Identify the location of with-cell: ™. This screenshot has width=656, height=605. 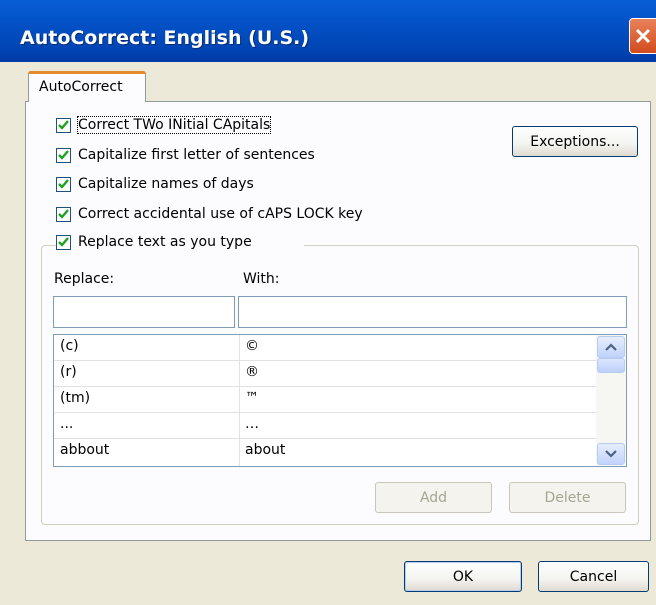
(252, 398).